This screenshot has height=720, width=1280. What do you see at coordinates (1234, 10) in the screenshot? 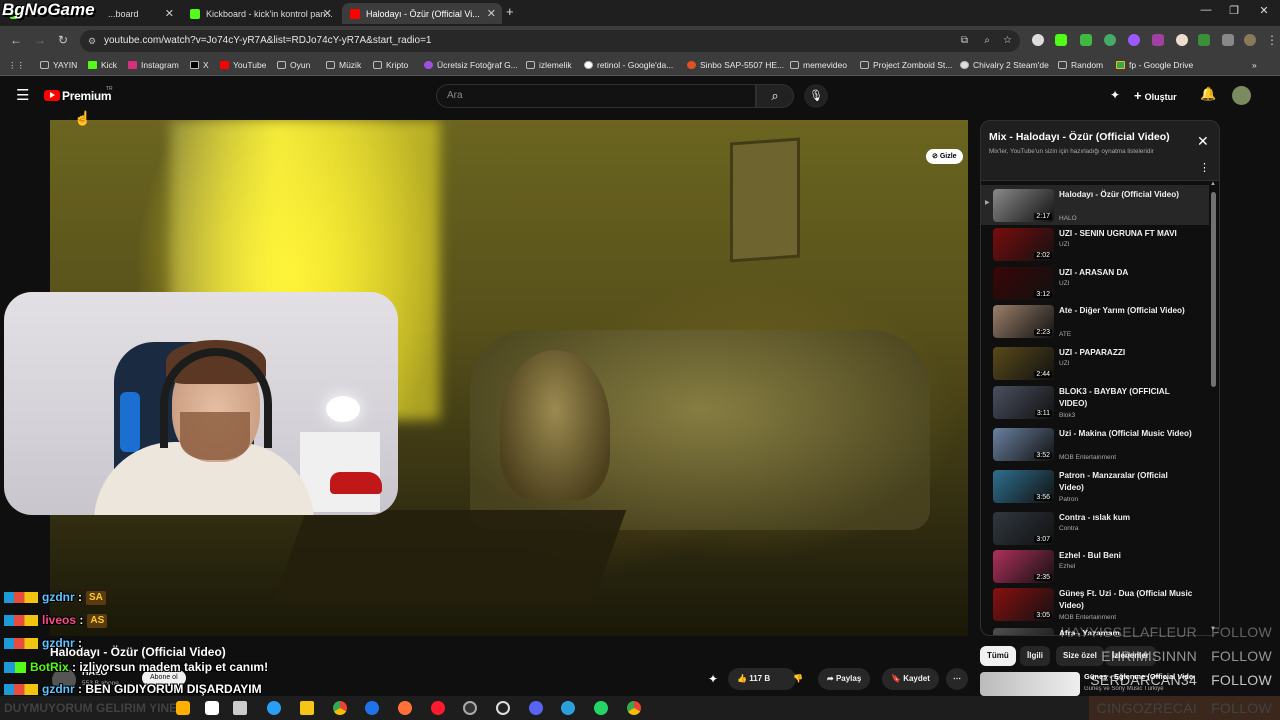
I see `restore-icon: ❐` at bounding box center [1234, 10].